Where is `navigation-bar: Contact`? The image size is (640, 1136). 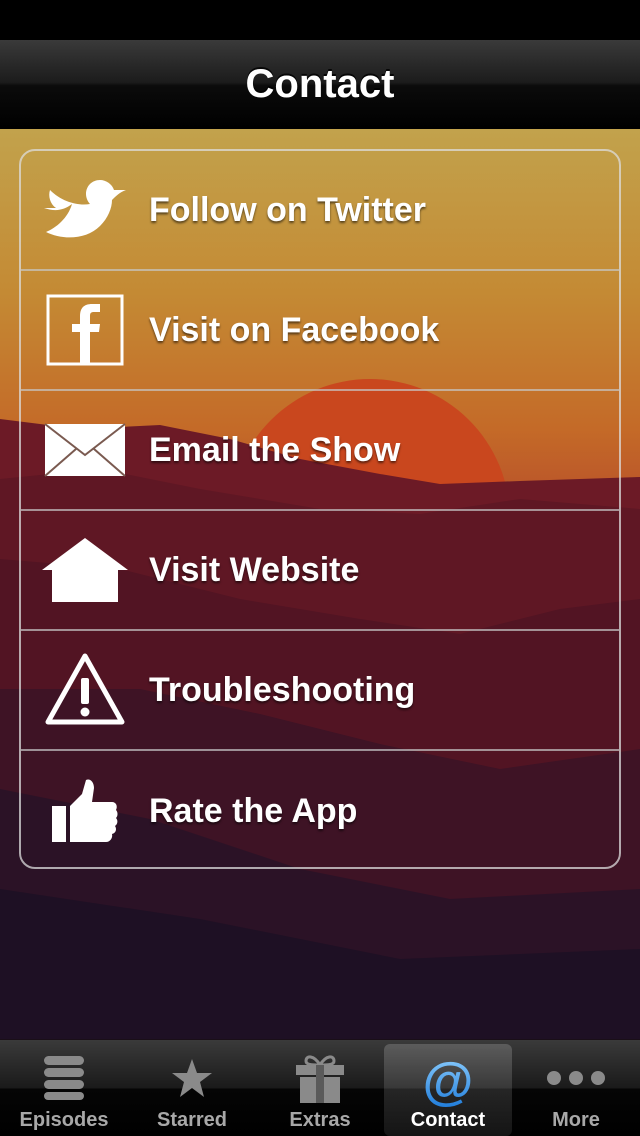
navigation-bar: Contact is located at coordinates (320, 84).